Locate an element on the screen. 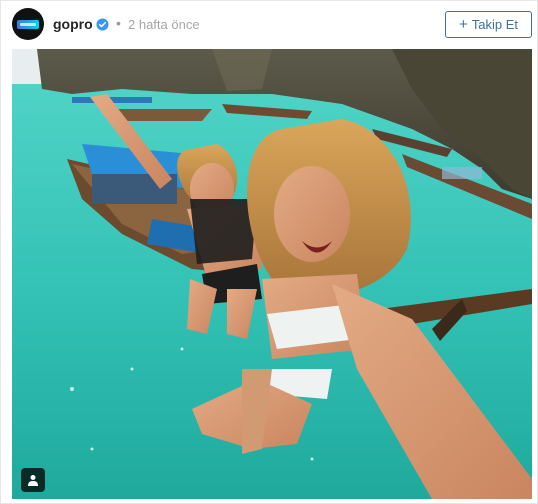 The height and width of the screenshot is (504, 538). person-tag-icon is located at coordinates (33, 480).